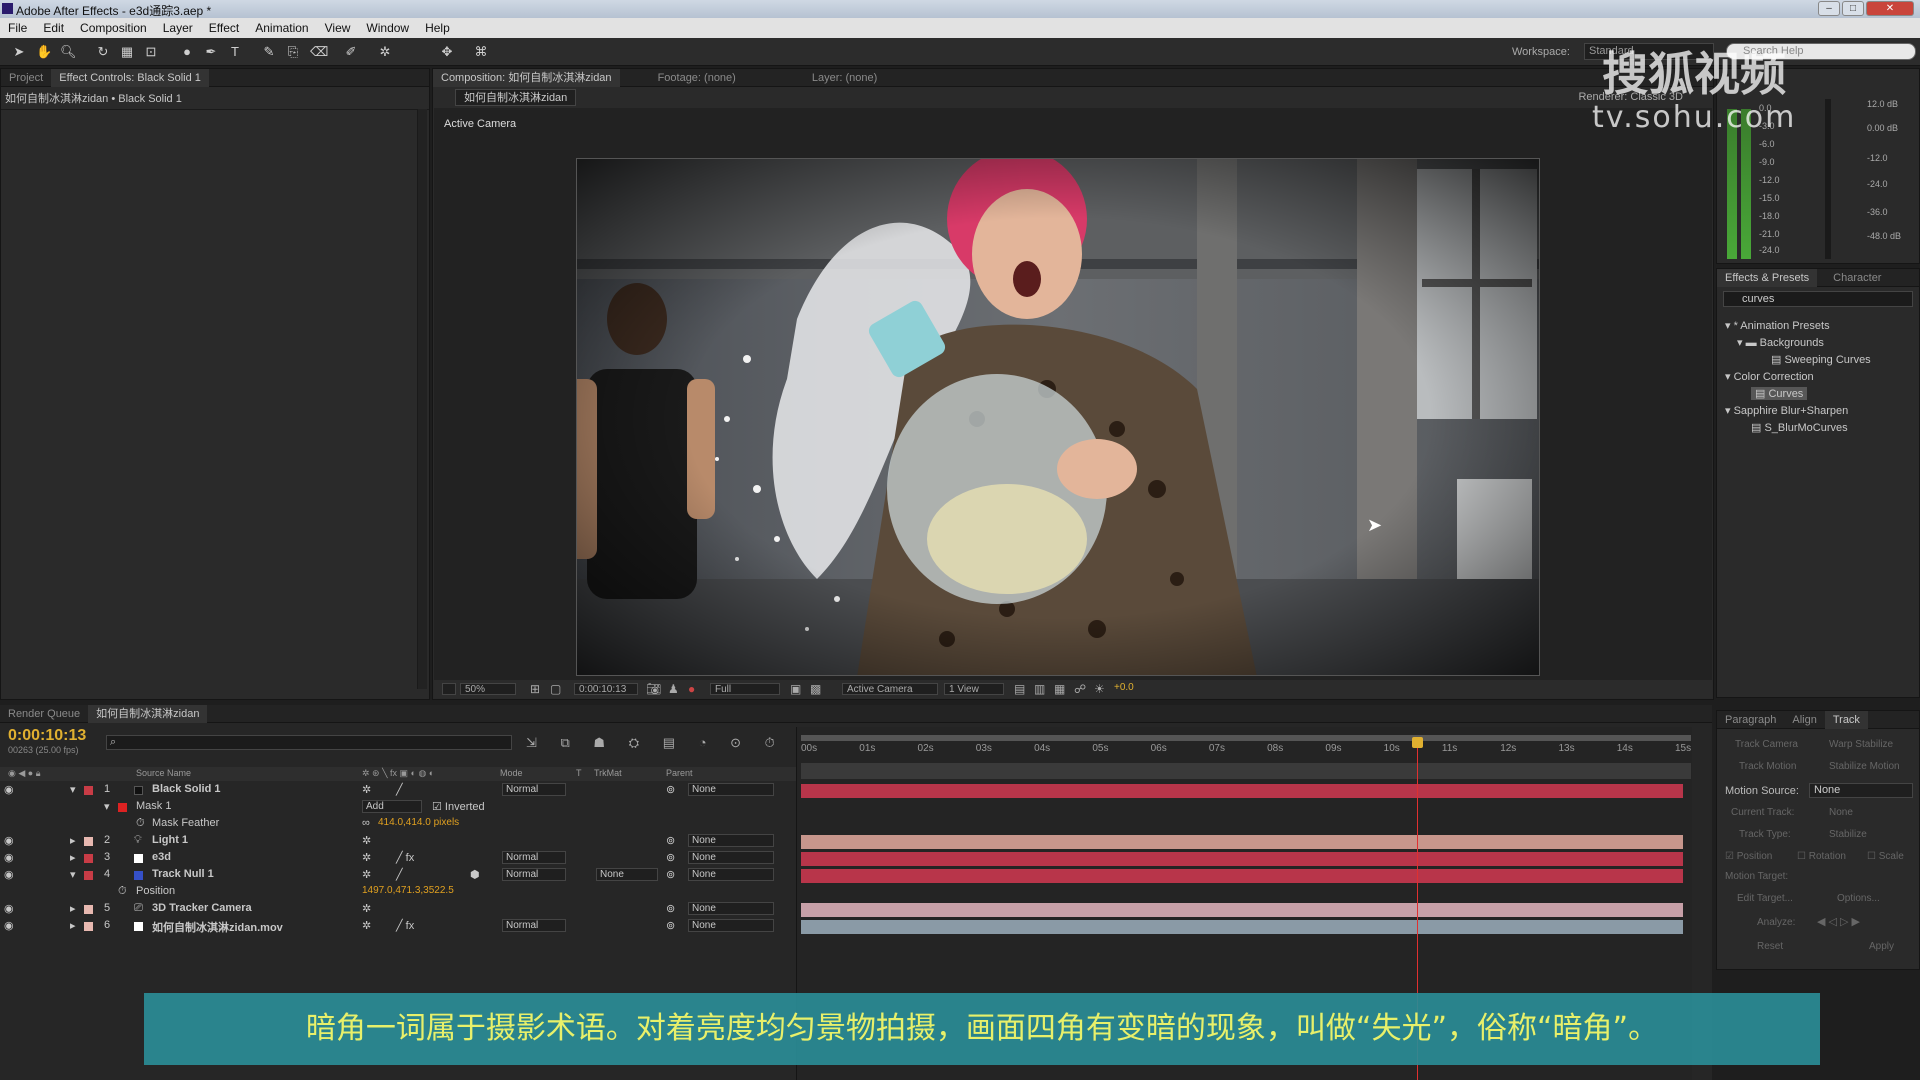 Image resolution: width=1920 pixels, height=1080 pixels. Describe the element at coordinates (44, 52) in the screenshot. I see `hand-tool-icon: ✋` at that location.